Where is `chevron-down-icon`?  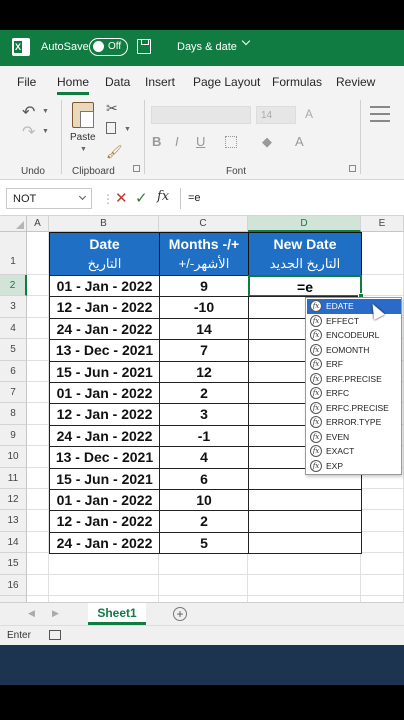
chevron-down-icon is located at coordinates (246, 41).